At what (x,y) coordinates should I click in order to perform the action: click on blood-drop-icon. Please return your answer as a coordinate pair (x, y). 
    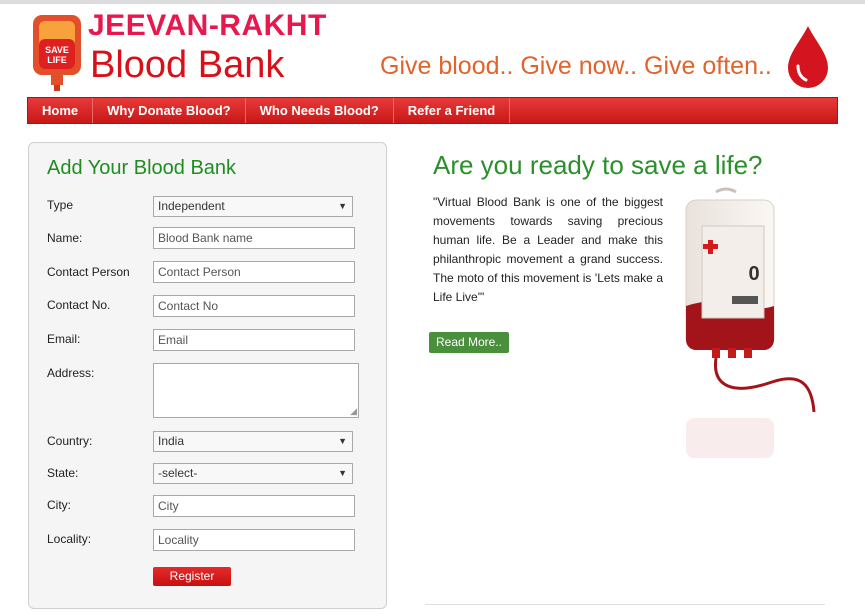
    Looking at the image, I should click on (808, 57).